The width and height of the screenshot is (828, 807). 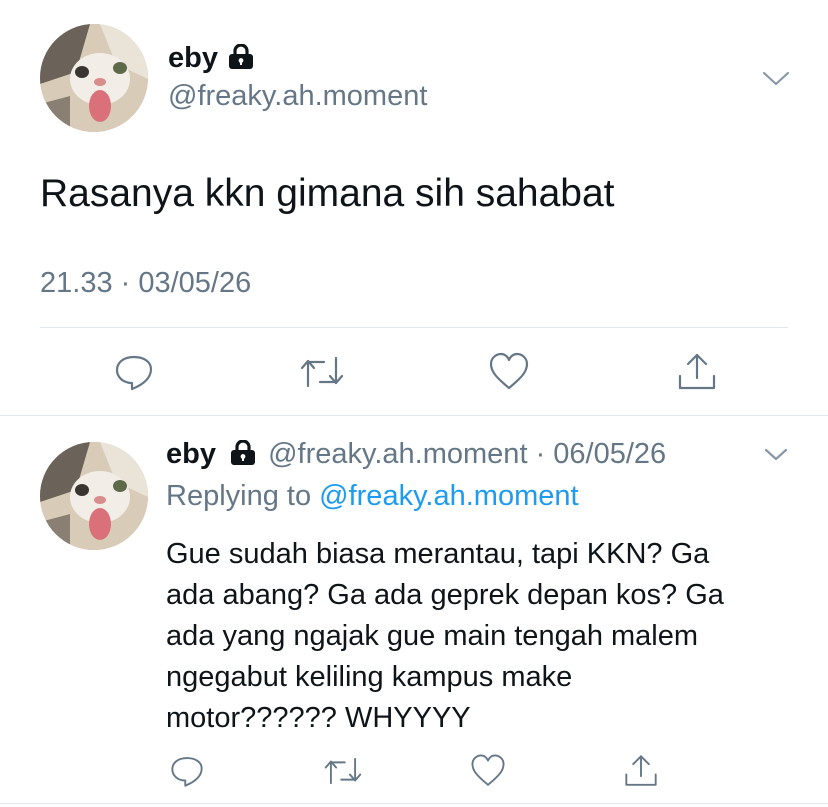 What do you see at coordinates (369, 677) in the screenshot?
I see `reply-text-line: ngegabut keliling kampus make` at bounding box center [369, 677].